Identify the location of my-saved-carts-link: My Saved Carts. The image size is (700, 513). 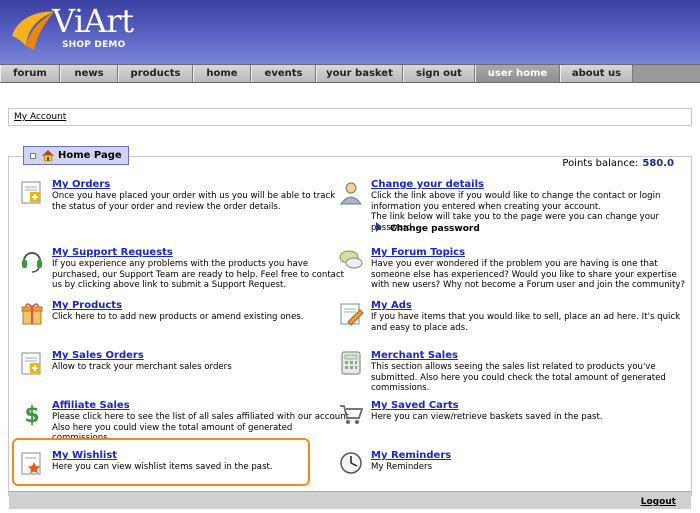
(415, 405).